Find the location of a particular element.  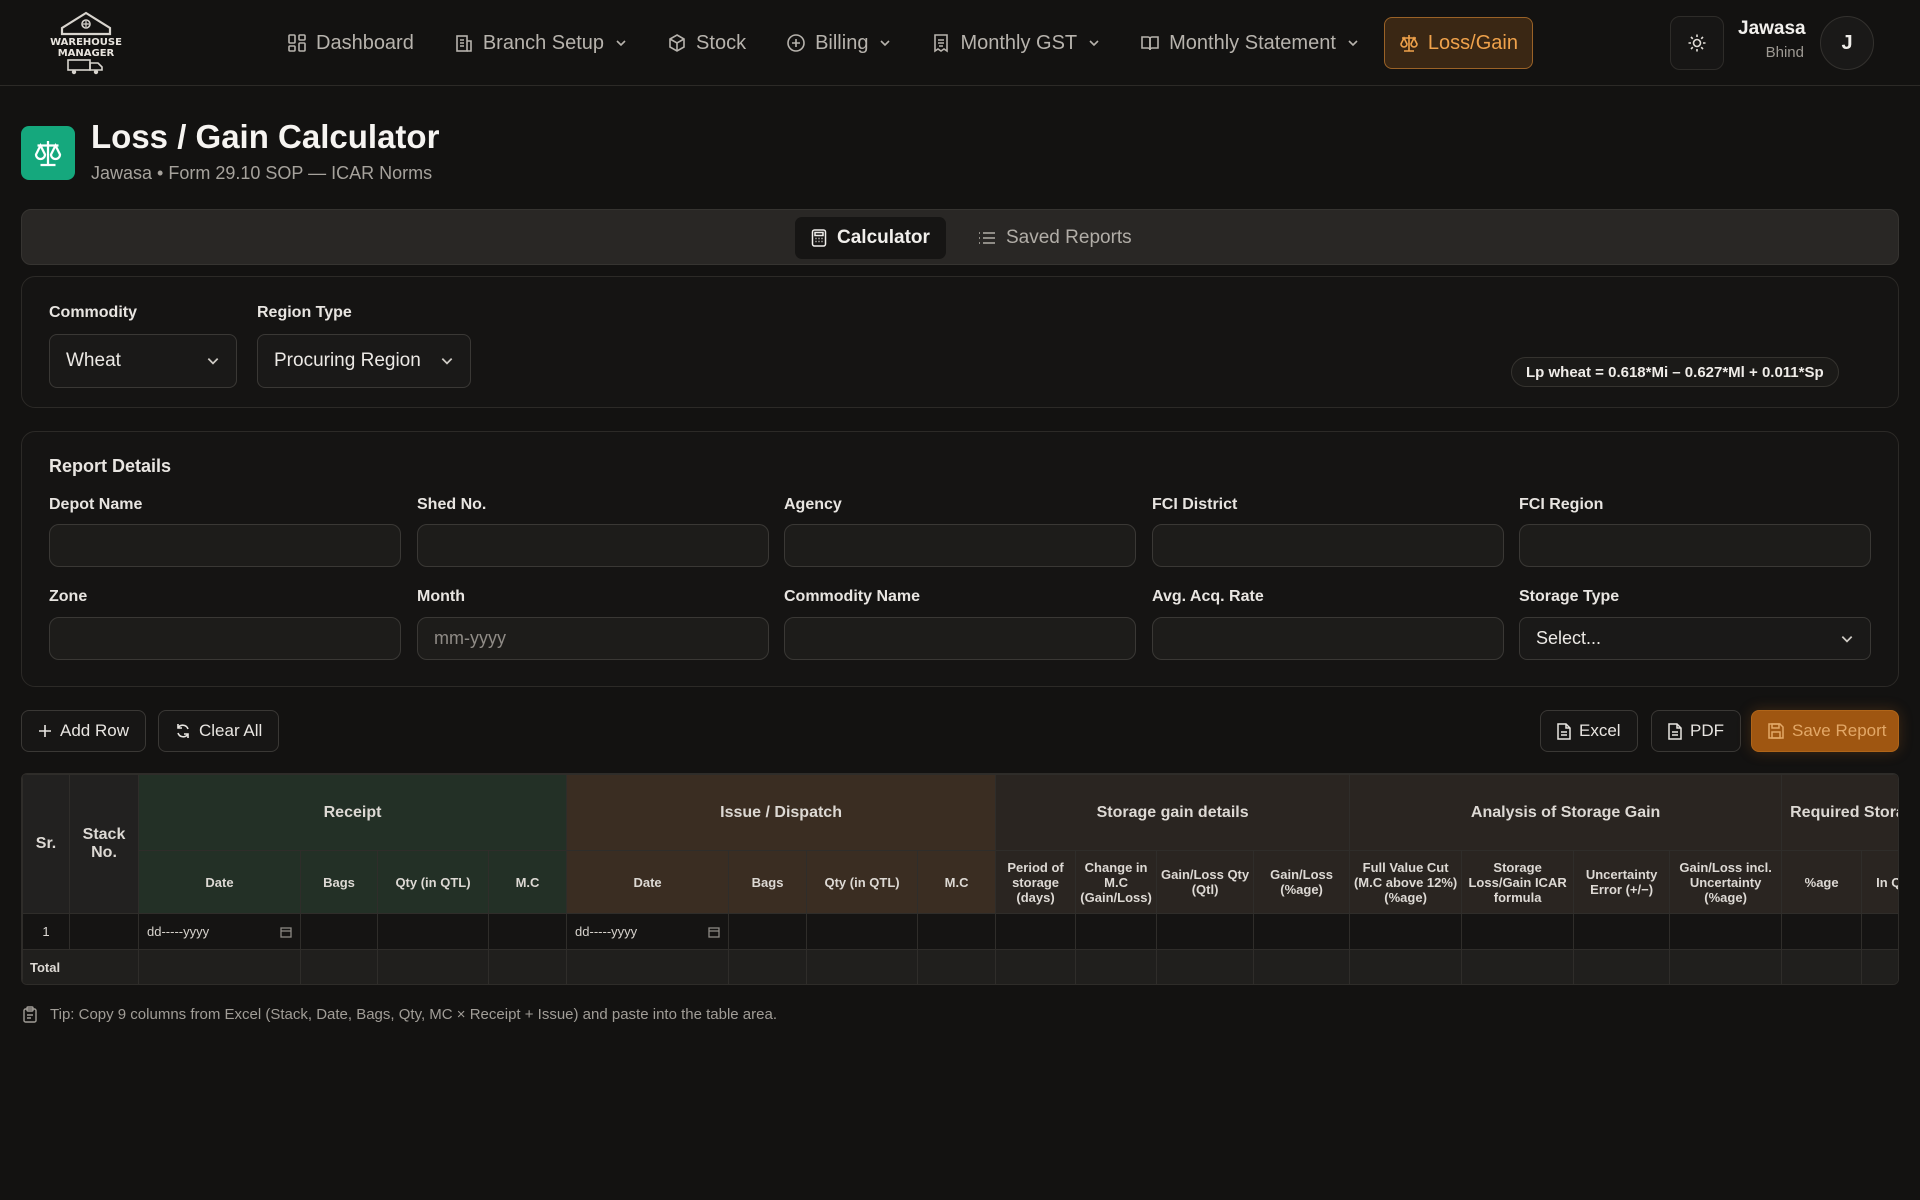

tab-calculator: Calculator is located at coordinates (870, 238).